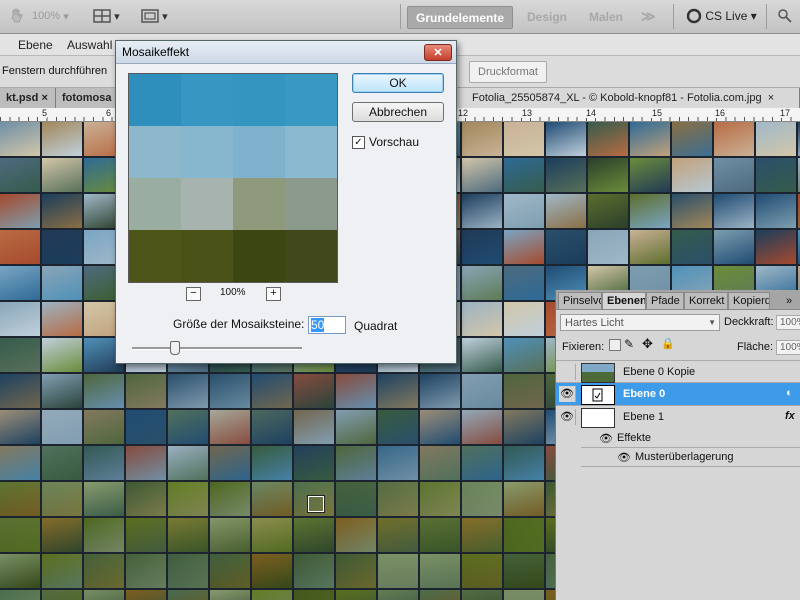 The width and height of the screenshot is (800, 600). I want to click on dialog-titlebar: Mosaikeffekt ✕, so click(286, 52).